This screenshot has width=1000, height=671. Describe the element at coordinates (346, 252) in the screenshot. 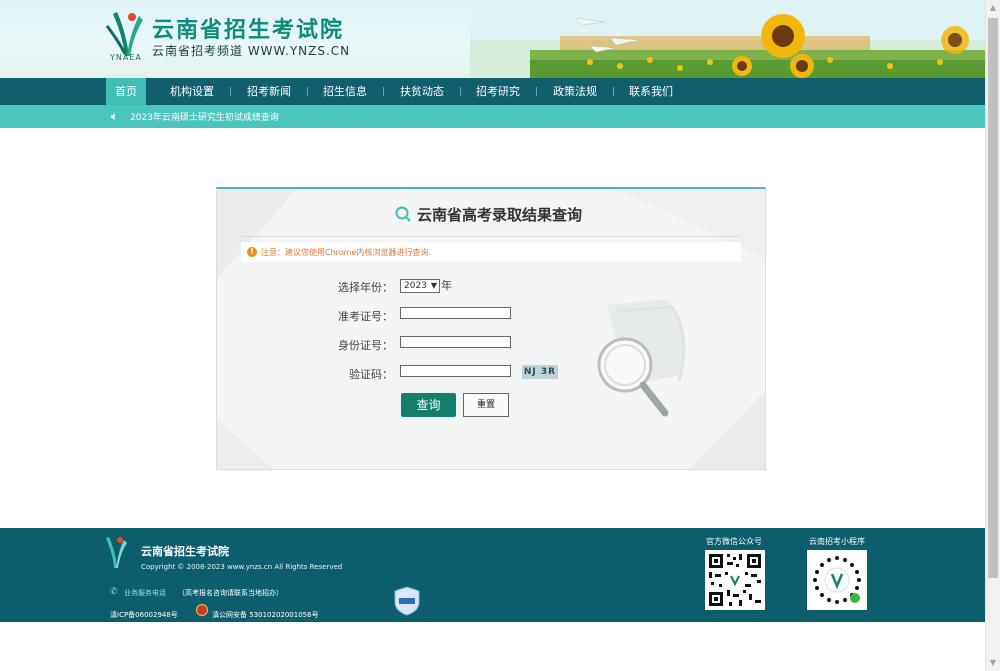

I see `warning-text: 注意：建议您使用Chrome内核浏览器进行查询.` at that location.